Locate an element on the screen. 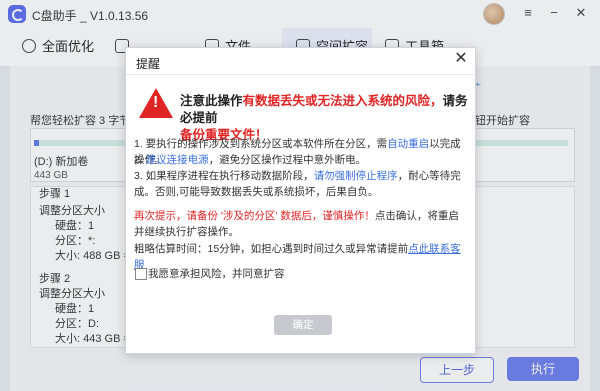 The height and width of the screenshot is (391, 600). dialog-title: 提醒 is located at coordinates (148, 64).